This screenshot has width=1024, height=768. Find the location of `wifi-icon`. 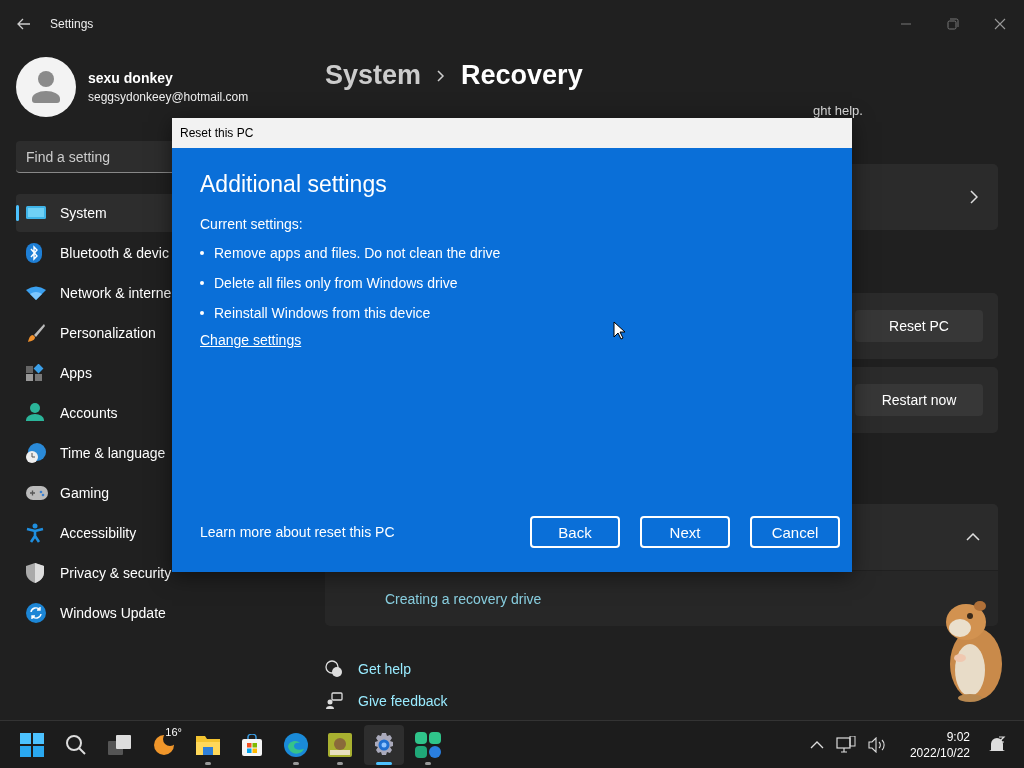

wifi-icon is located at coordinates (36, 293).